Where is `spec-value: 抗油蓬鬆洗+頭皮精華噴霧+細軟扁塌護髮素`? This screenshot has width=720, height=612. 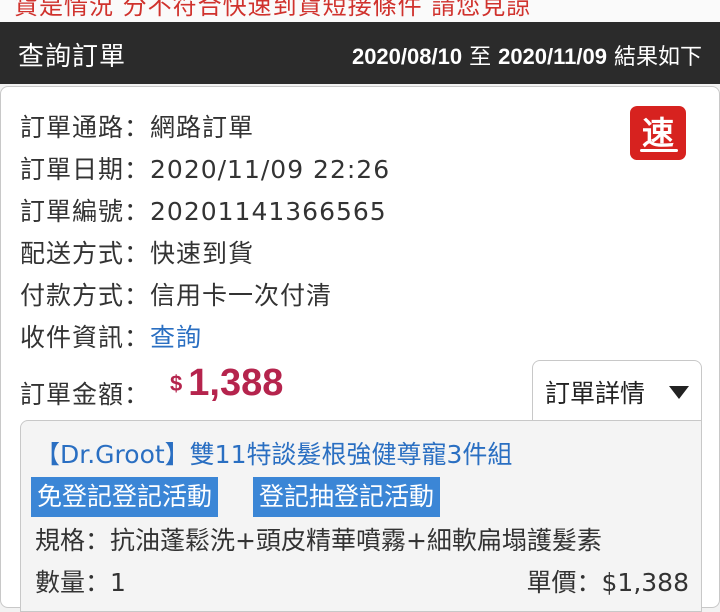 spec-value: 抗油蓬鬆洗+頭皮精華噴霧+細軟扁塌護髮素 is located at coordinates (356, 540).